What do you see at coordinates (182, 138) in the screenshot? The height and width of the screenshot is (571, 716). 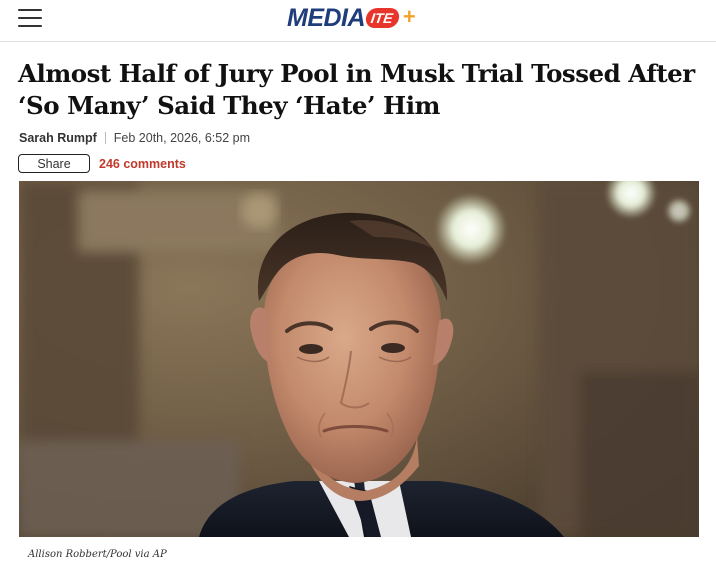 I see `publish-date: Feb 20th, 2026, 6:52 pm` at bounding box center [182, 138].